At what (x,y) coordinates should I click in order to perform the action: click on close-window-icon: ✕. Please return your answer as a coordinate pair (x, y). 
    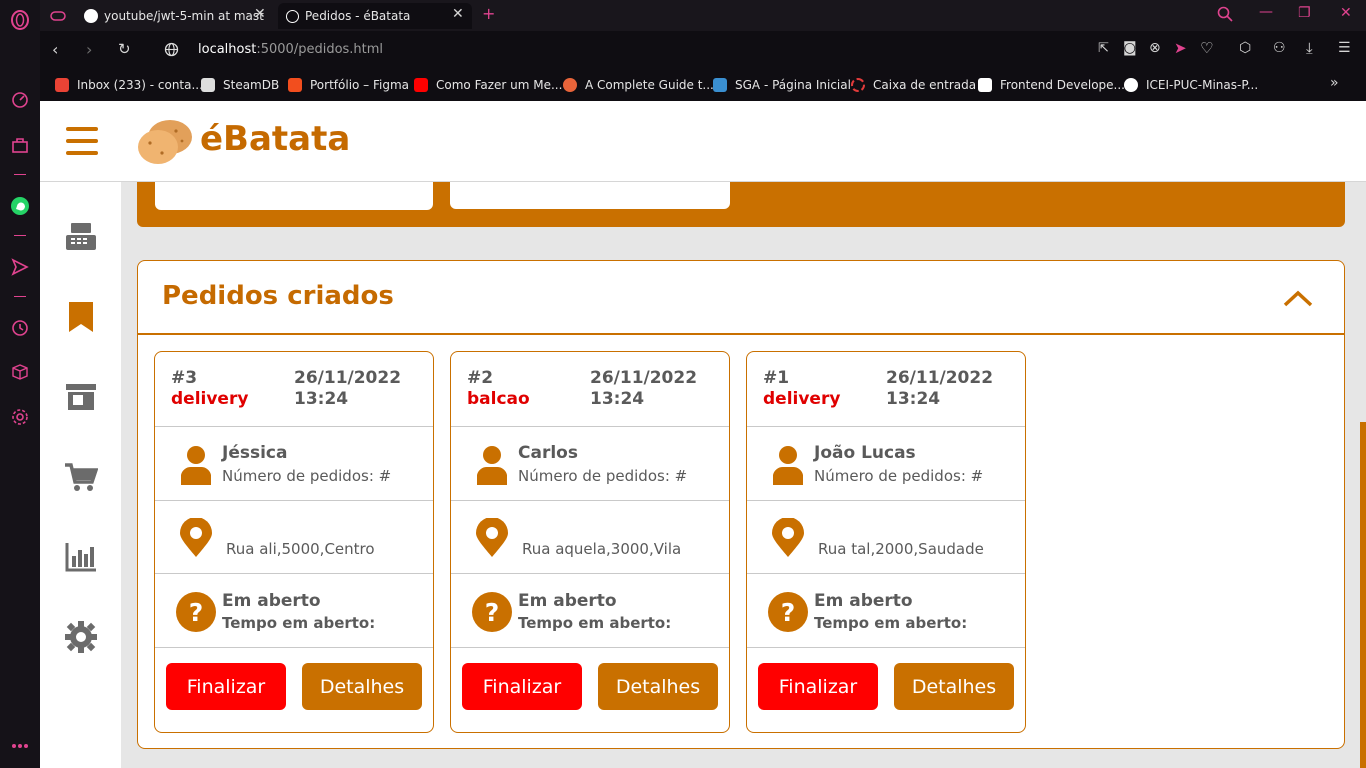
    Looking at the image, I should click on (1346, 13).